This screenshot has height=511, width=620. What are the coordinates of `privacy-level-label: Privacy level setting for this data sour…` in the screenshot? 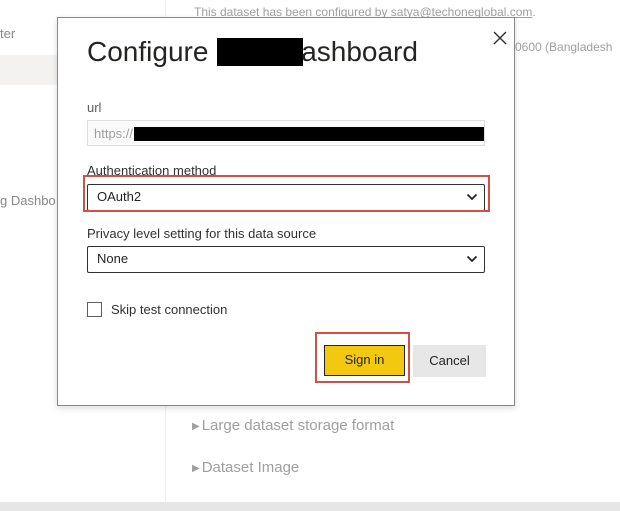 It's located at (202, 233).